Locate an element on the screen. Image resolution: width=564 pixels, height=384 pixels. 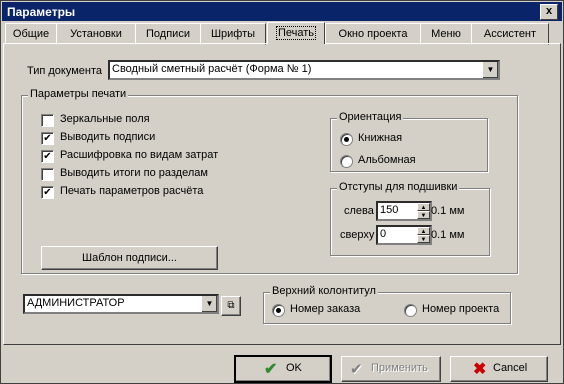
close-icon: ✖ is located at coordinates (480, 369).